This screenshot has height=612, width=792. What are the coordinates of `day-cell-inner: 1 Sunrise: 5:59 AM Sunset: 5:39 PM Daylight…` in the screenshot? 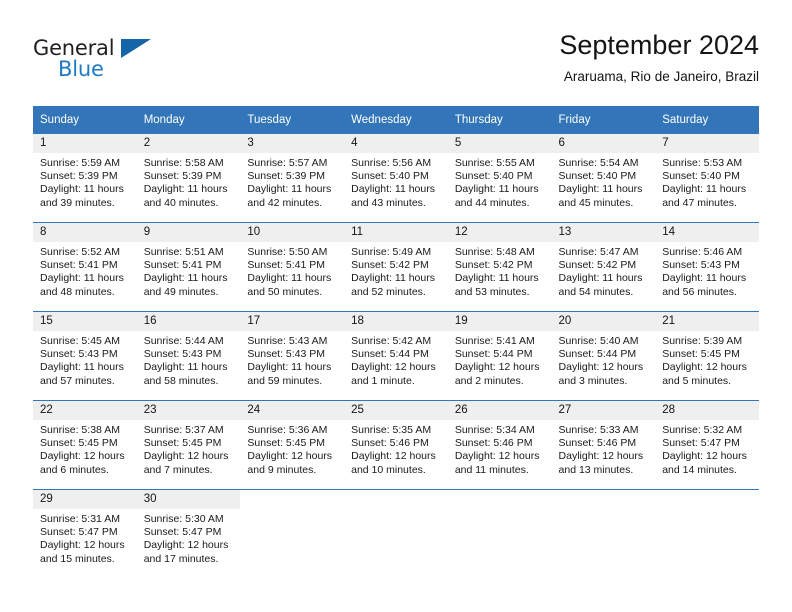 It's located at (85, 178).